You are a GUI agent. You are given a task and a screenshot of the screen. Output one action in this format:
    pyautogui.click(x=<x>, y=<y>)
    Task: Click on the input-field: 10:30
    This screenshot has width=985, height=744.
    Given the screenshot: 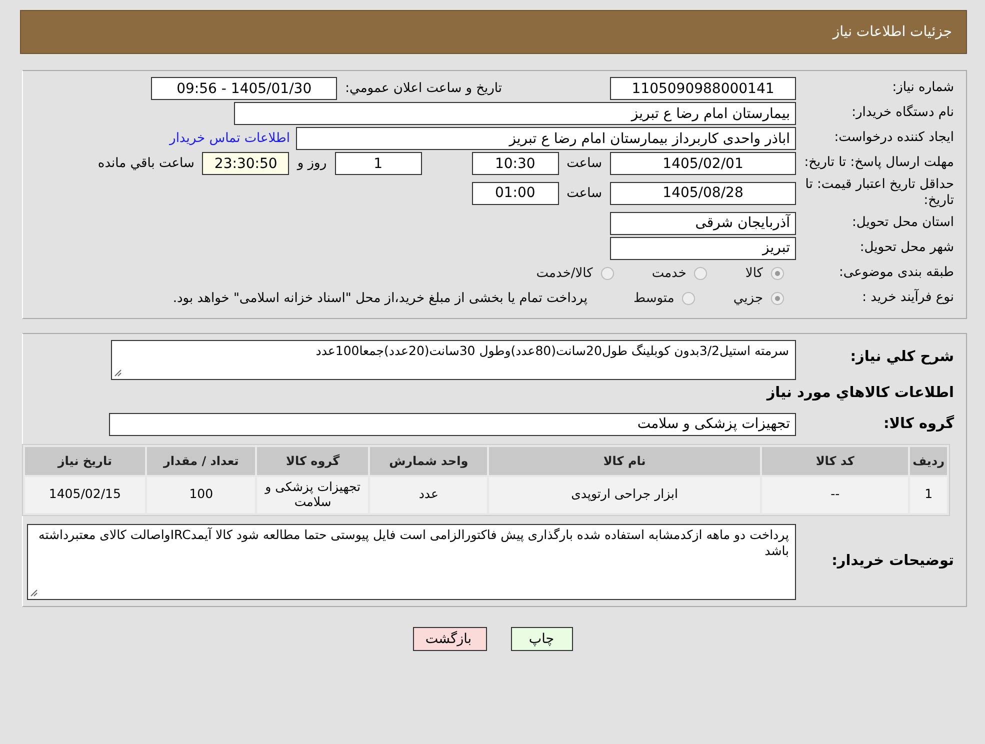 What is the action you would take?
    pyautogui.click(x=515, y=163)
    